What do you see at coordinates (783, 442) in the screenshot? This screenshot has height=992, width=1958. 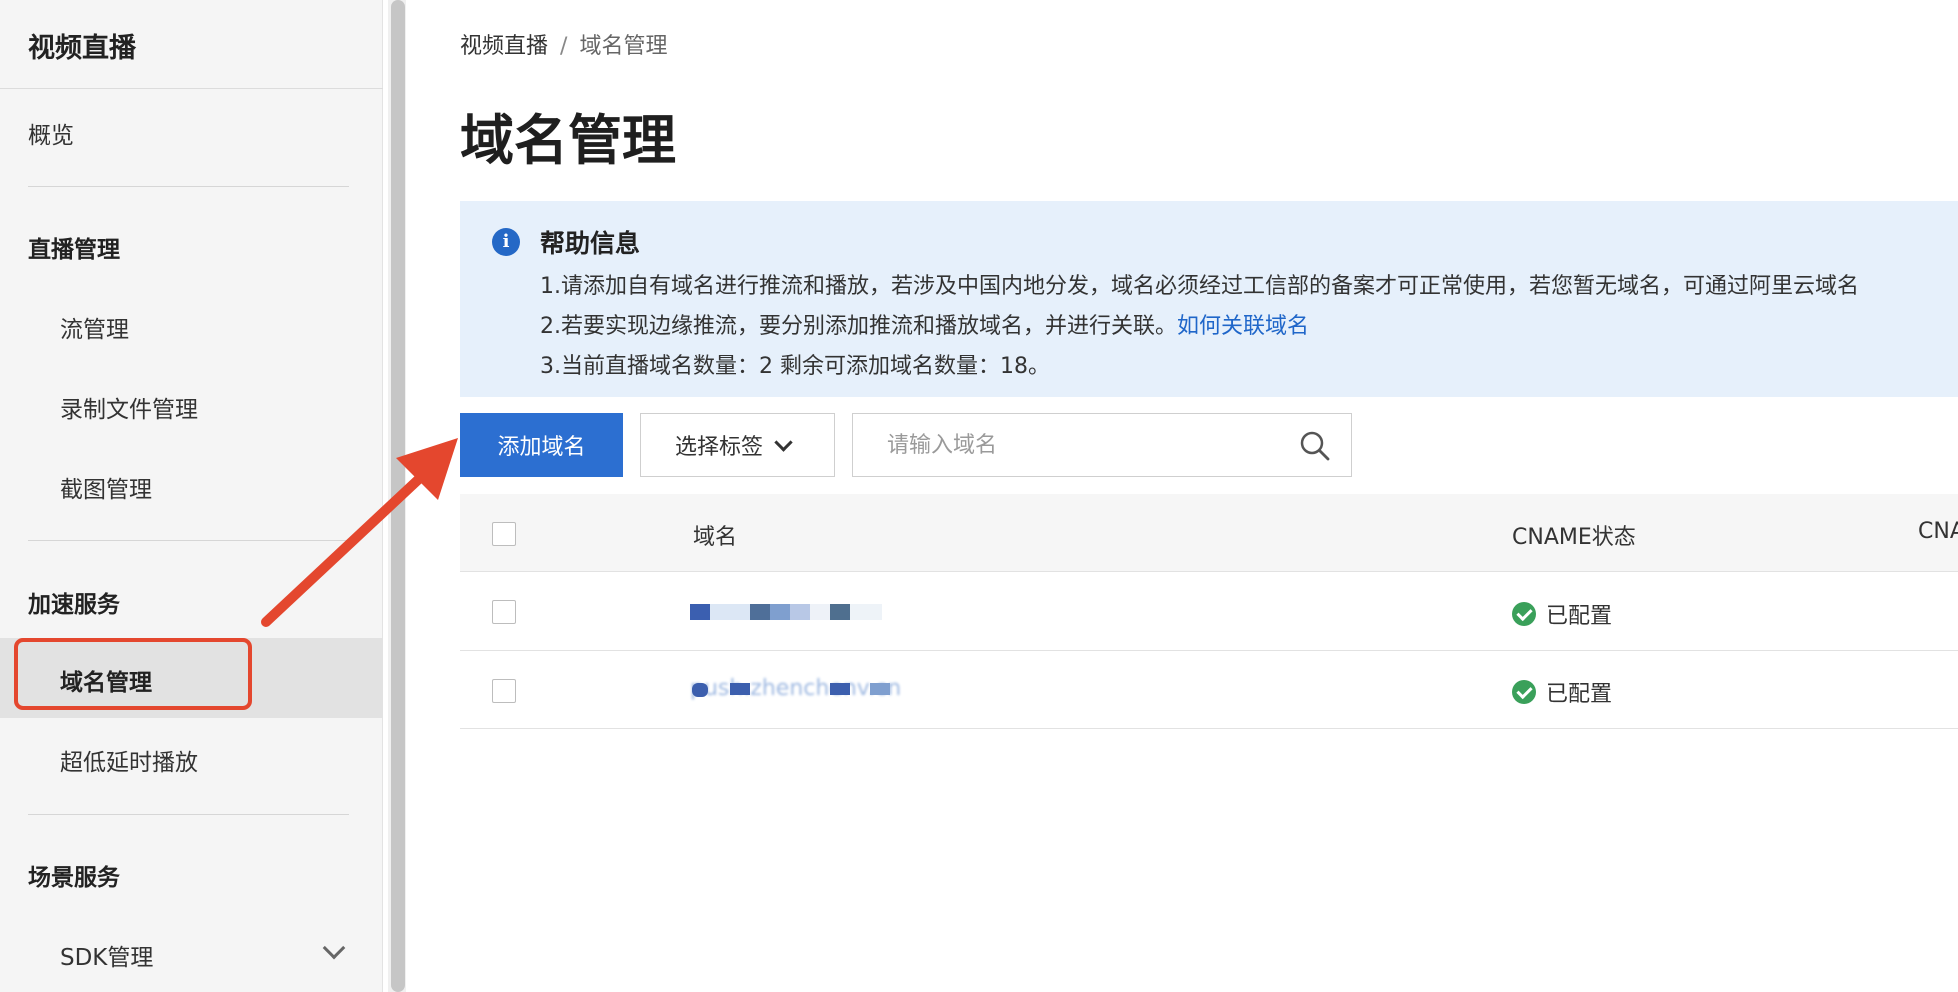 I see `chevron-down-icon` at bounding box center [783, 442].